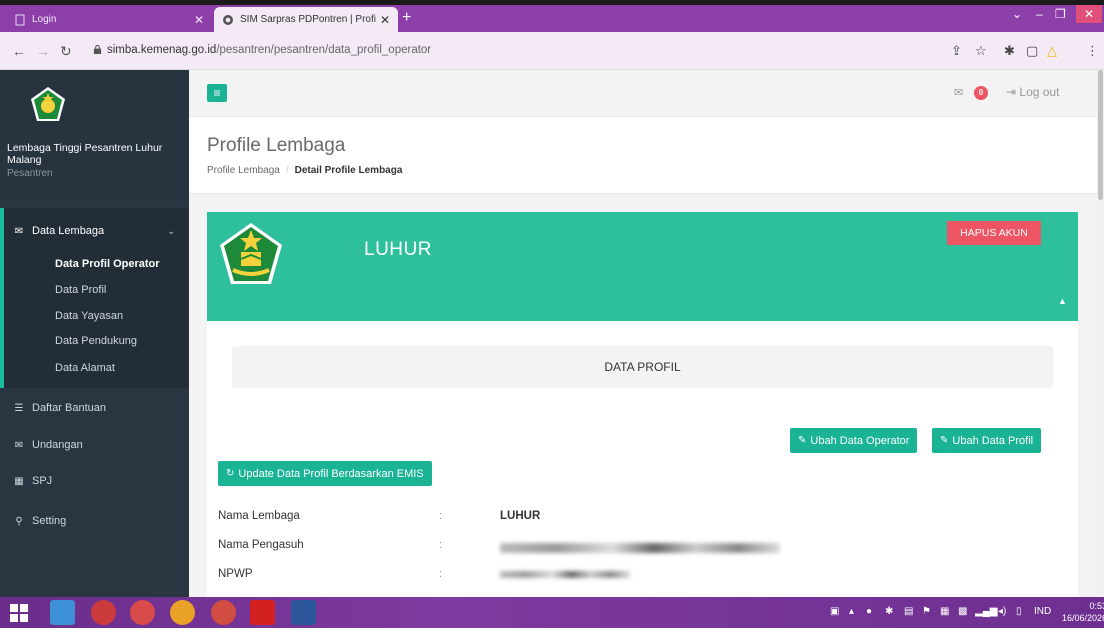  What do you see at coordinates (94, 481) in the screenshot?
I see `sidebar-item-spj: ▦ SPJ` at bounding box center [94, 481].